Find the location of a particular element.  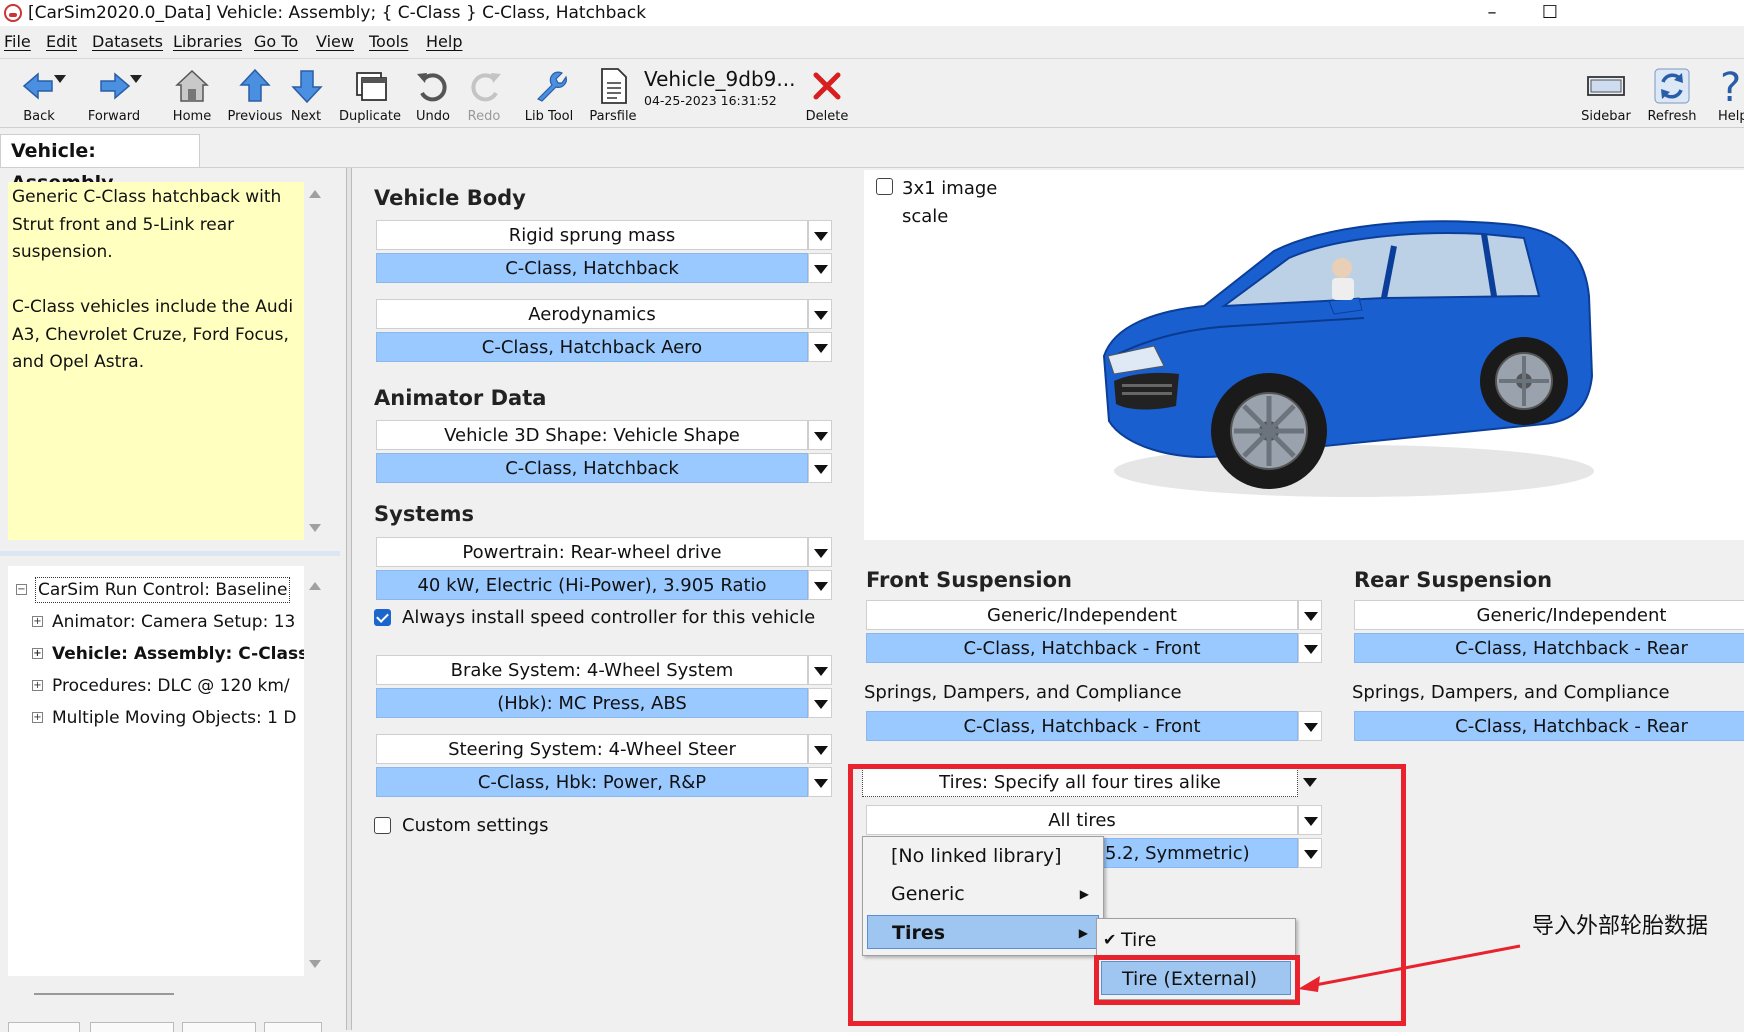

tree-item-vehicle: + Vehicle: Assembly: C-Class is located at coordinates (156, 654).